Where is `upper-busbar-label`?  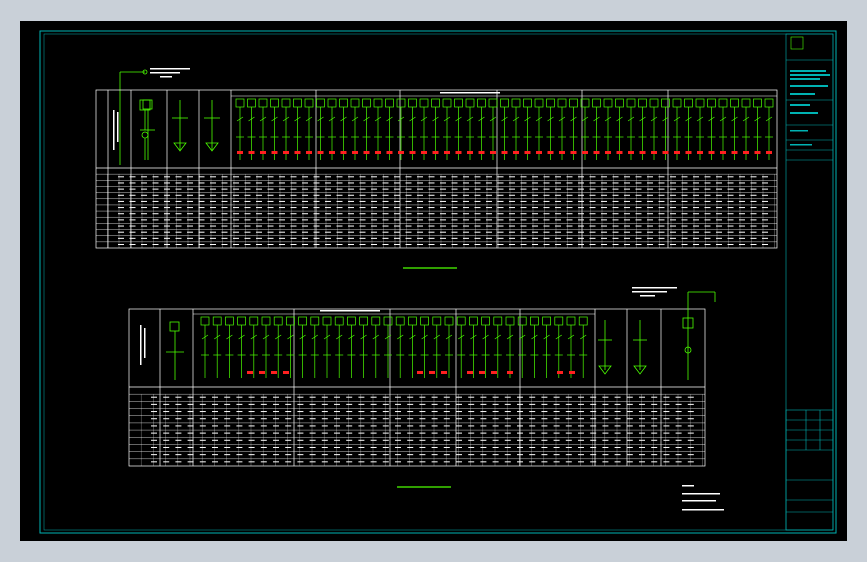 upper-busbar-label is located at coordinates (470, 93).